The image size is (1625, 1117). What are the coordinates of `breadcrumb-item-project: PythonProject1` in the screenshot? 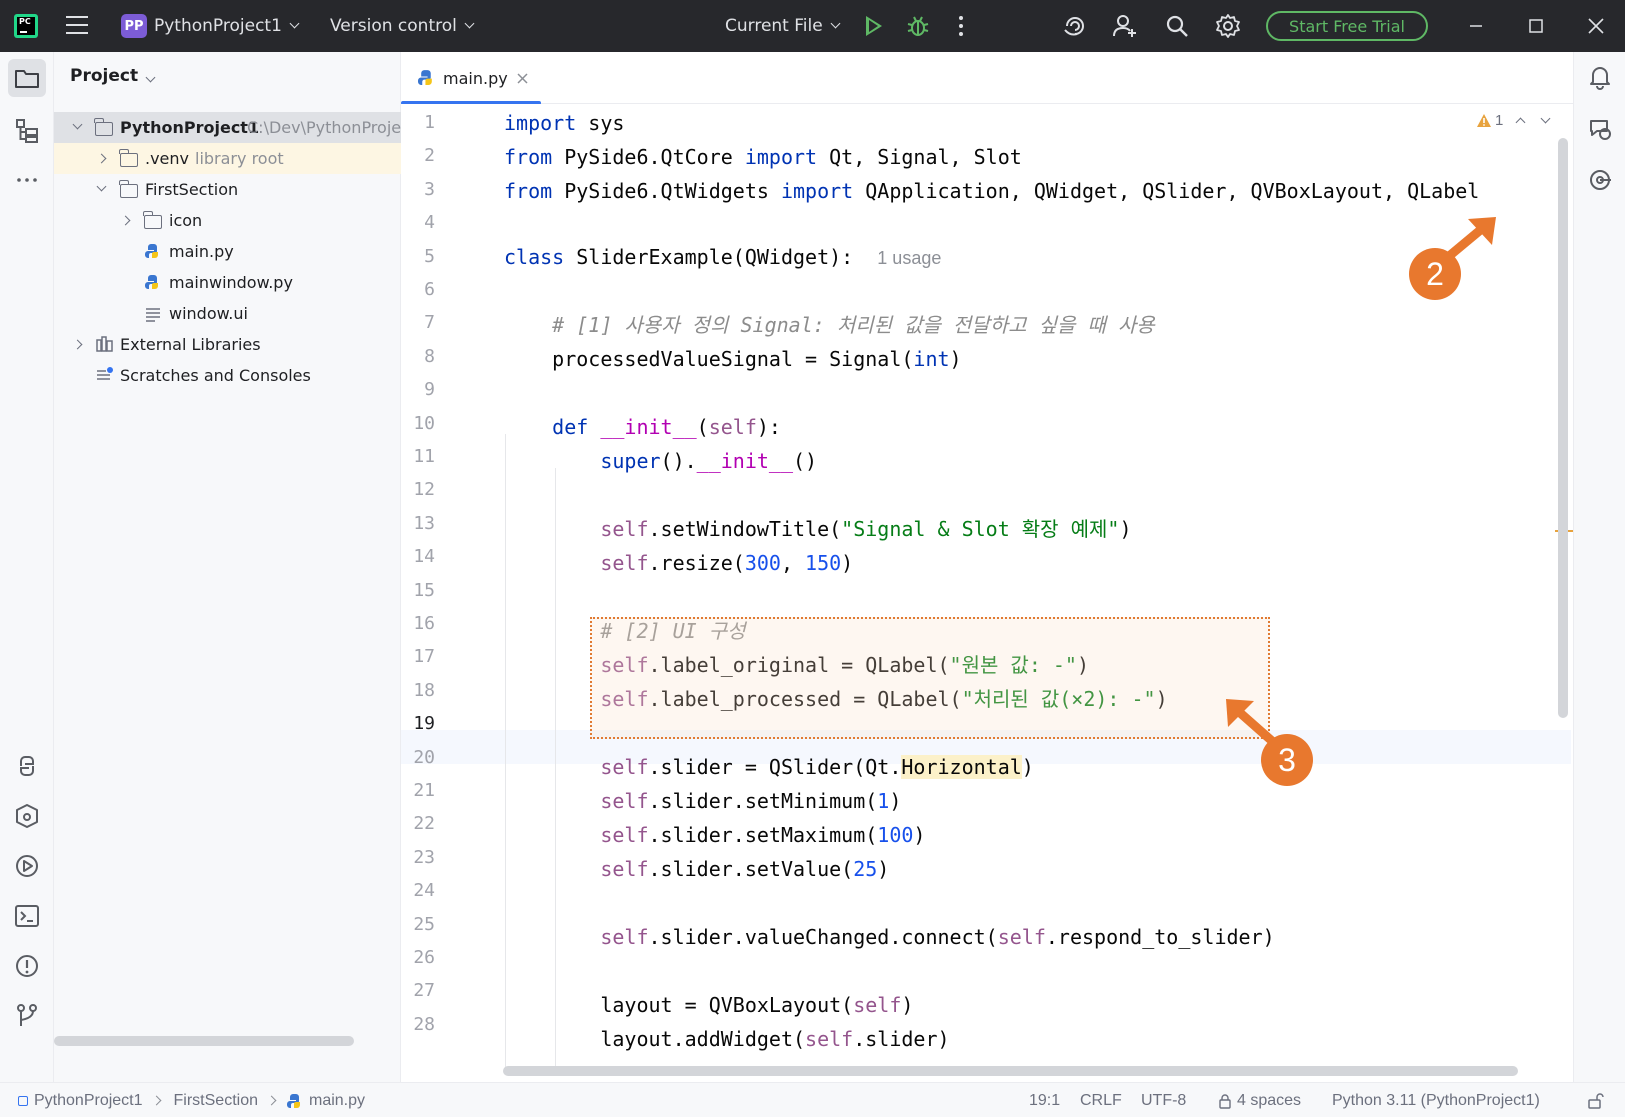 It's located at (88, 1101).